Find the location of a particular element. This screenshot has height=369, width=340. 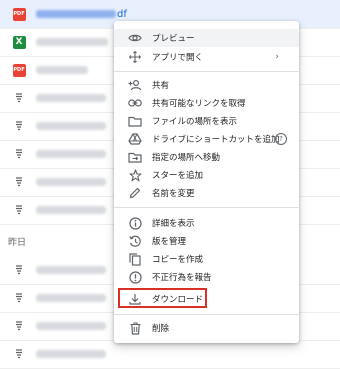

download-highlight-box is located at coordinates (162, 298).